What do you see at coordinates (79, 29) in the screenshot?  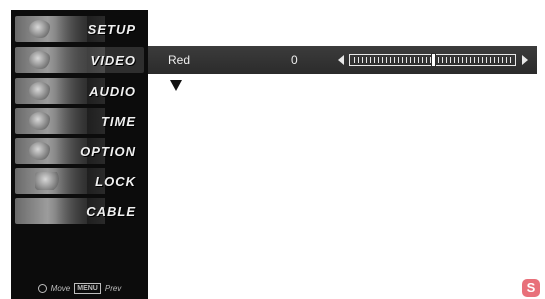 I see `menu-item-setup: SETUP` at bounding box center [79, 29].